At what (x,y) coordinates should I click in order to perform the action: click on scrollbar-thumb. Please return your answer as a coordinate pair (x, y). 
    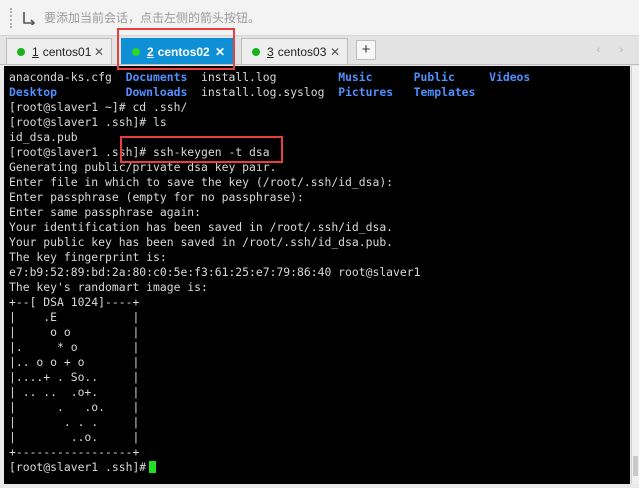
    Looking at the image, I should click on (635, 466).